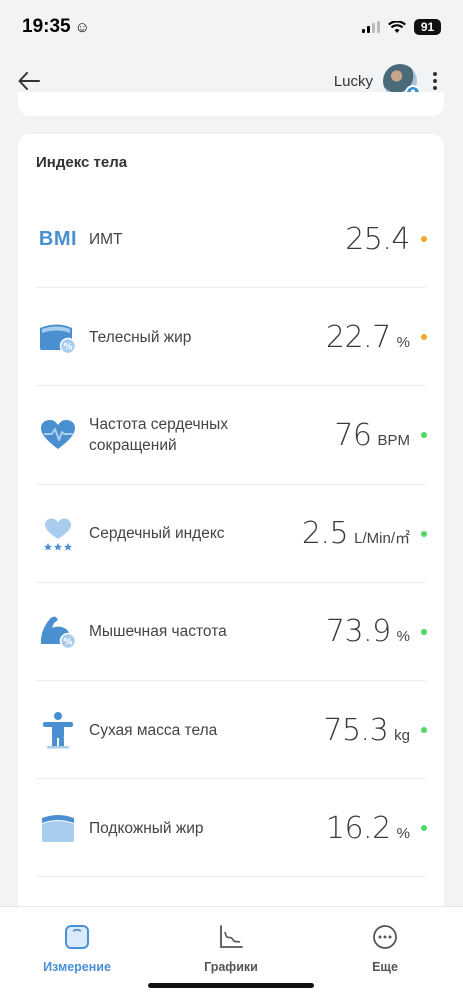 The image size is (463, 1000). What do you see at coordinates (353, 81) in the screenshot?
I see `user-name: Lucky` at bounding box center [353, 81].